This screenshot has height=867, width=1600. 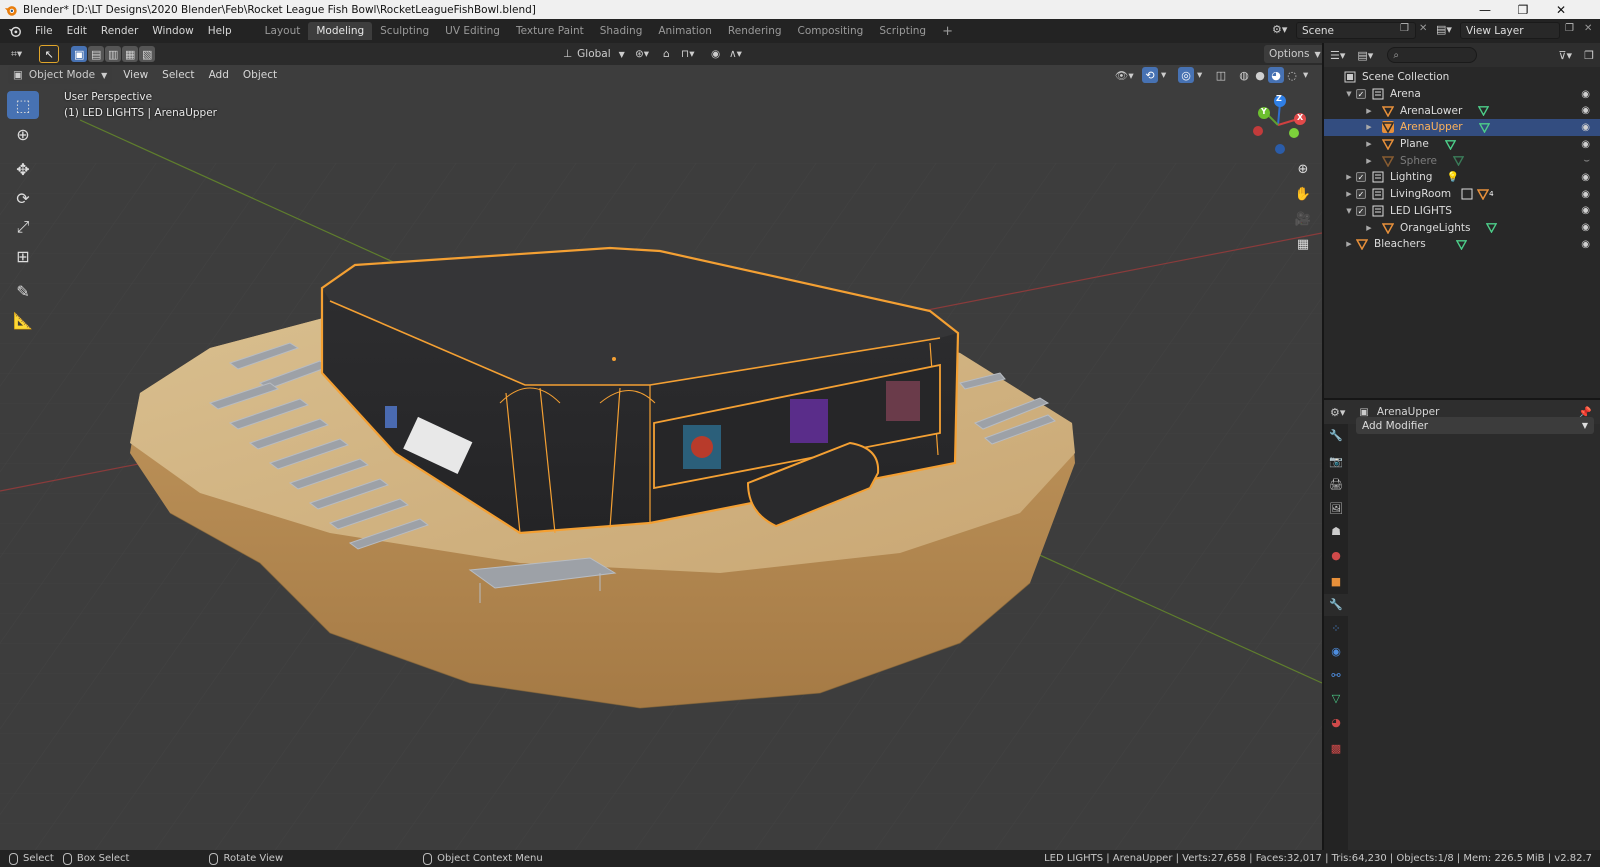 I want to click on tab-shading: Shading, so click(x=621, y=31).